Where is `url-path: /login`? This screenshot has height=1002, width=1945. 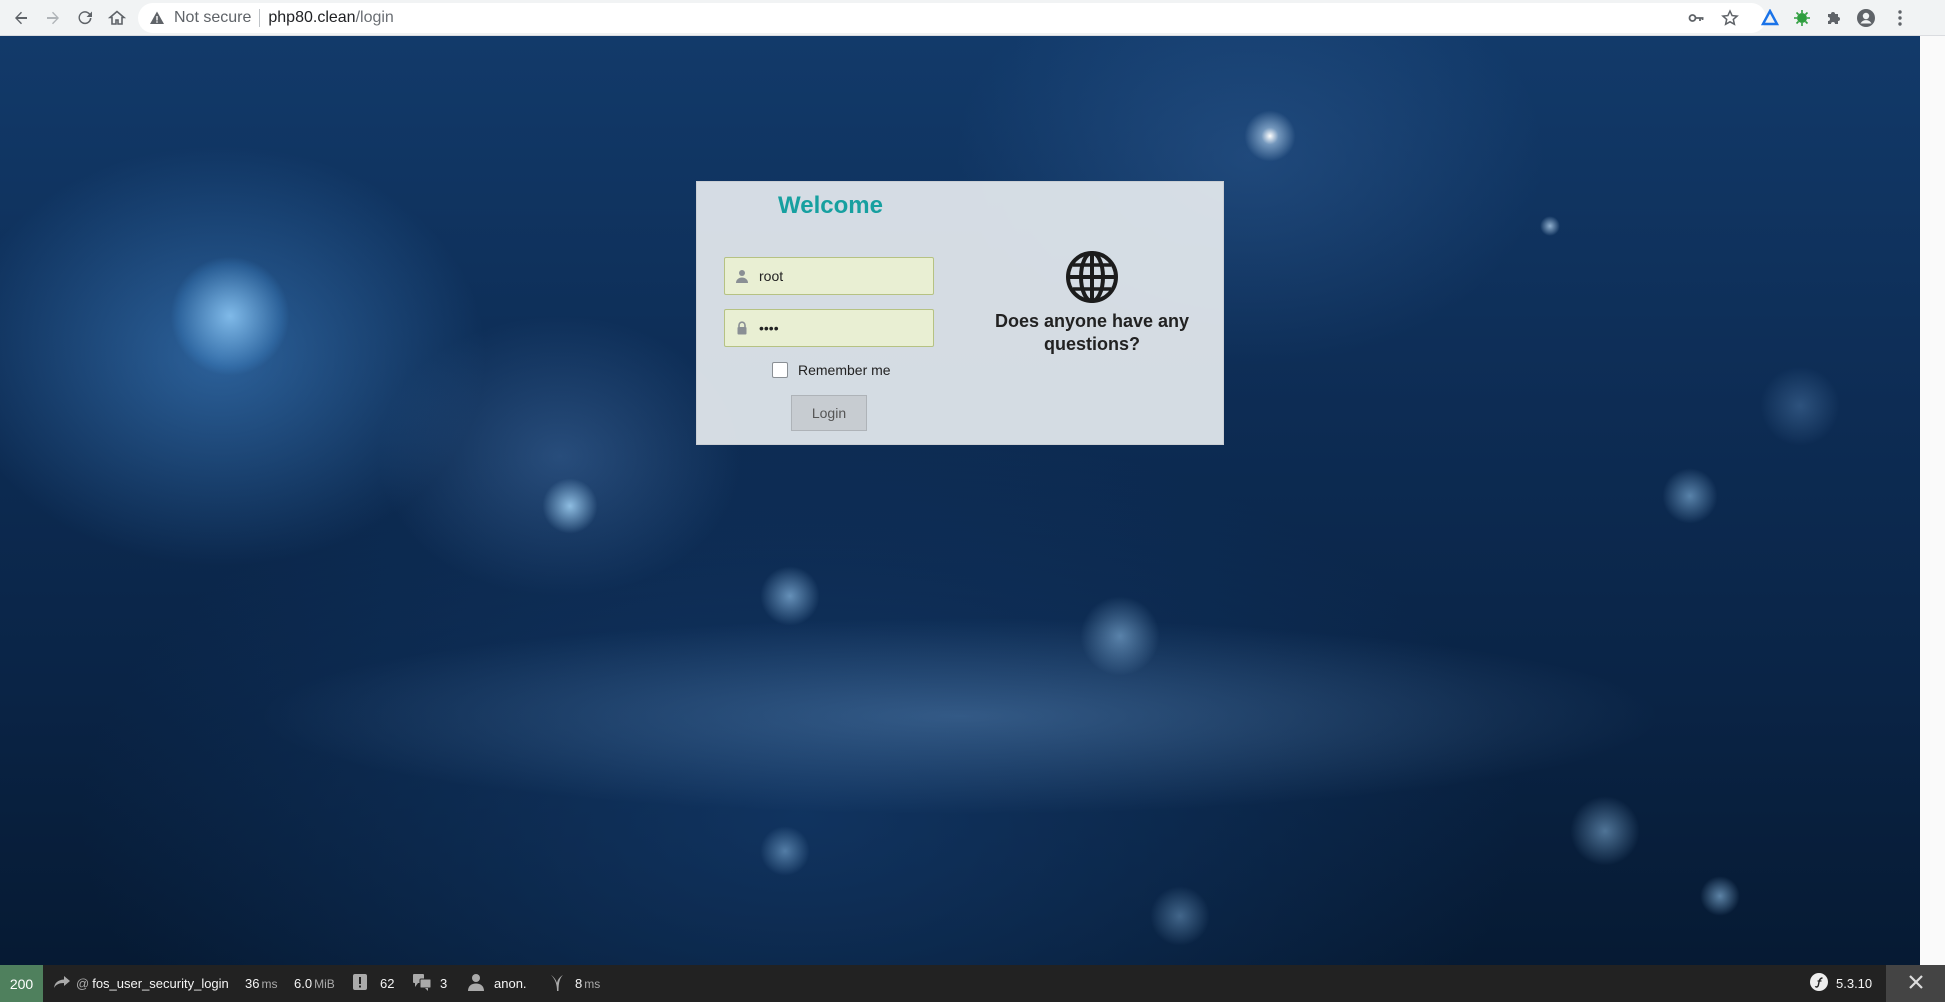
url-path: /login is located at coordinates (374, 17).